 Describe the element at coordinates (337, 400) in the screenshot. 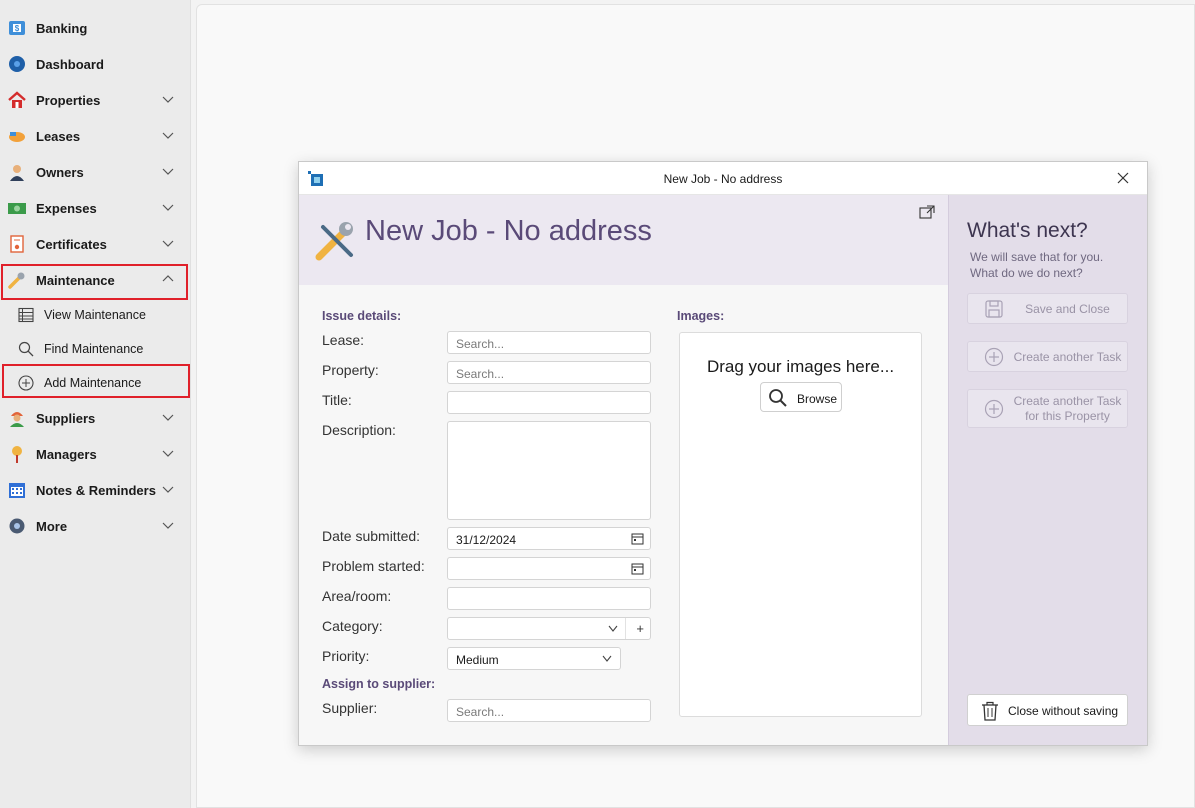

I see `title-label: Title:` at that location.